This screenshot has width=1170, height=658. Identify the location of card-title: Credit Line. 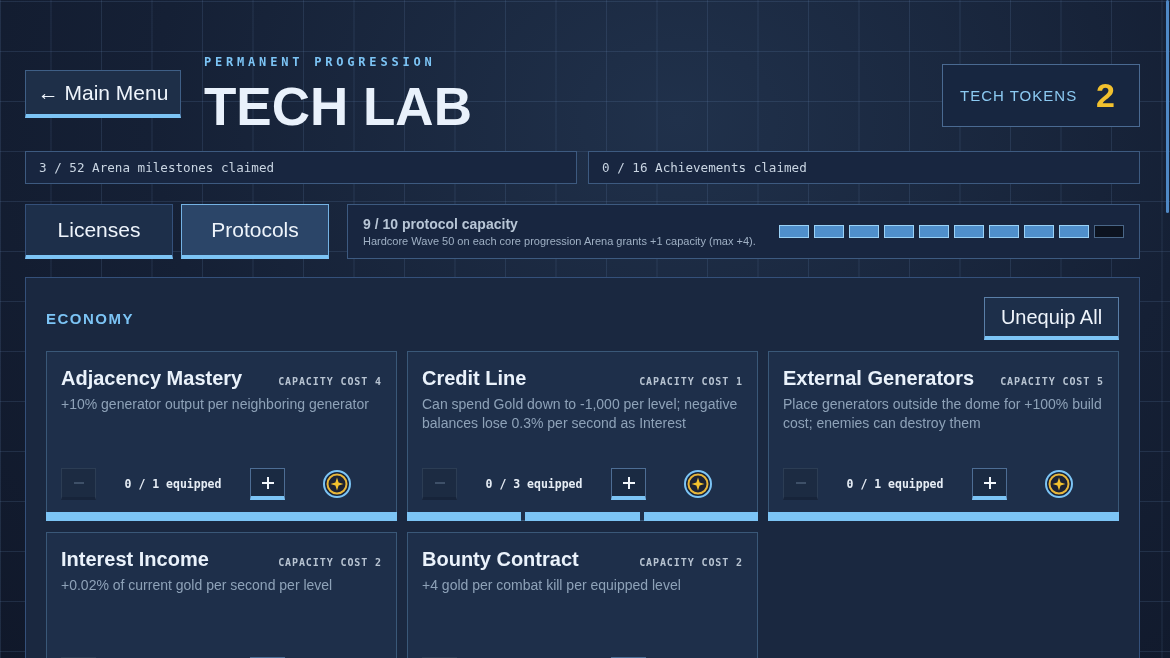
(474, 378).